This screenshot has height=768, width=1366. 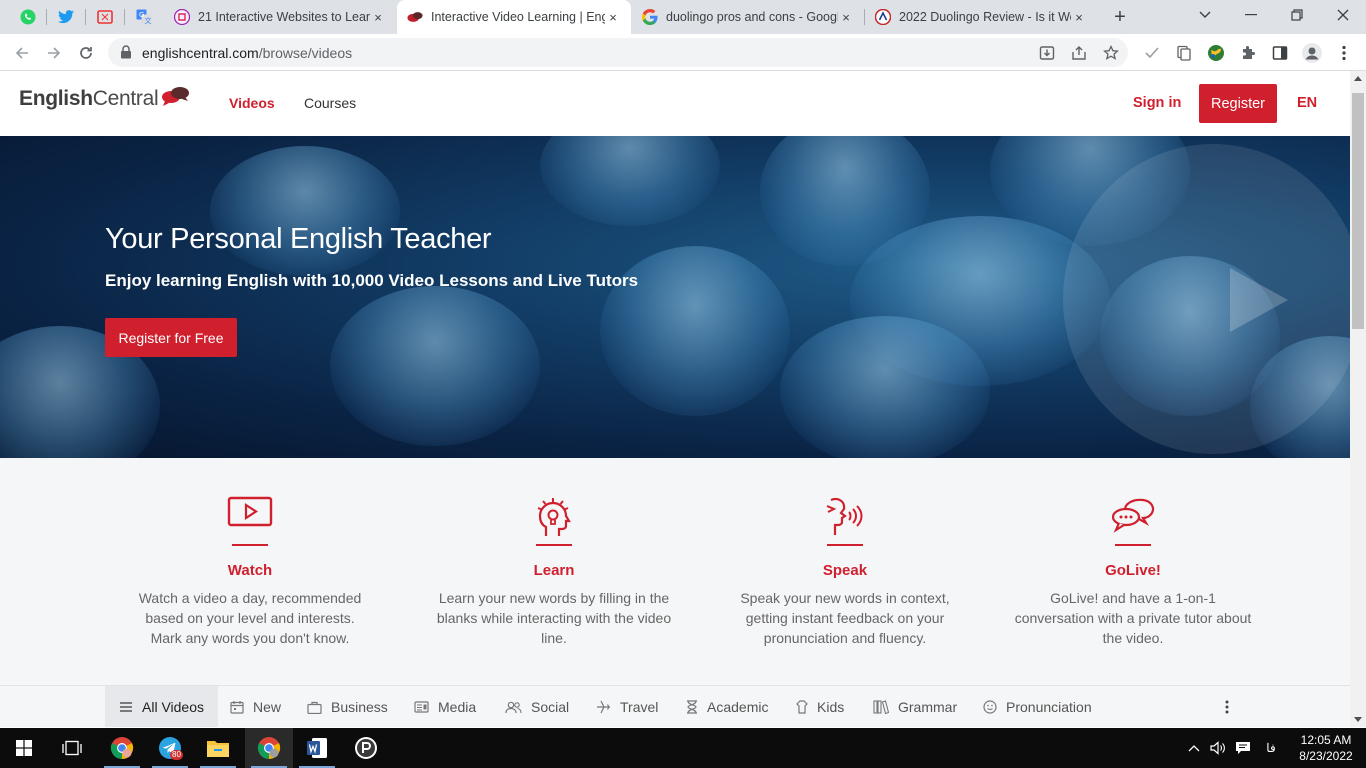 I want to click on clock-time: 12:05 AM, so click(x=1326, y=740).